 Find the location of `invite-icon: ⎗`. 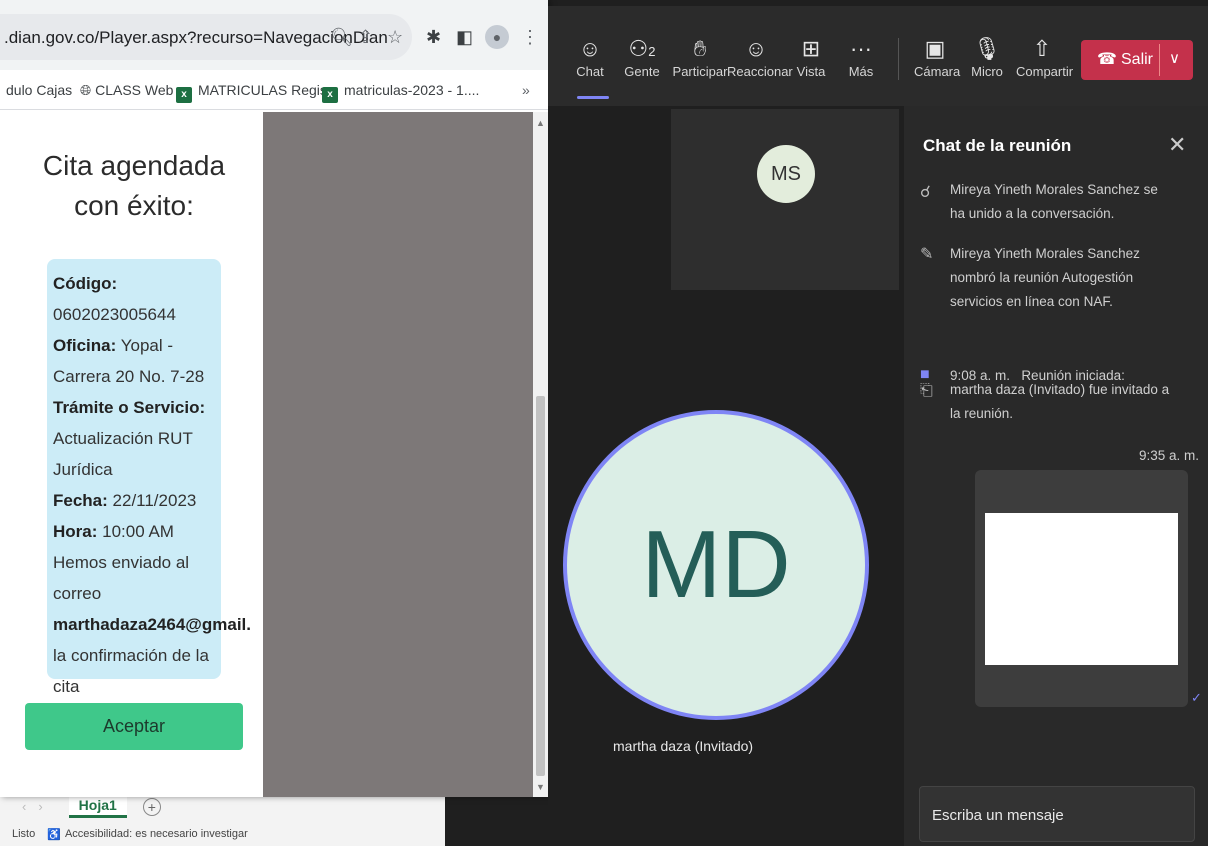

invite-icon: ⎗ is located at coordinates (926, 390).